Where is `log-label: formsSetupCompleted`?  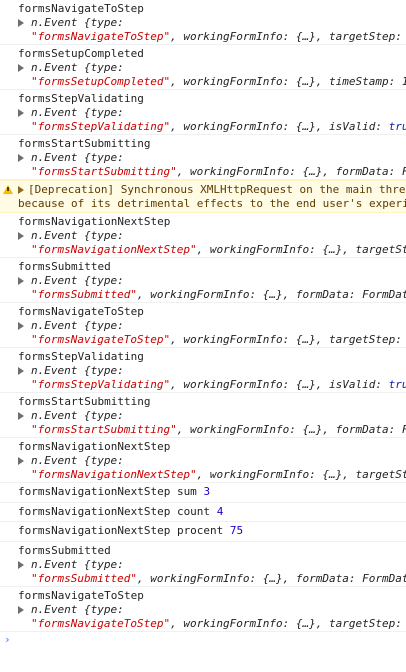 log-label: formsSetupCompleted is located at coordinates (81, 53).